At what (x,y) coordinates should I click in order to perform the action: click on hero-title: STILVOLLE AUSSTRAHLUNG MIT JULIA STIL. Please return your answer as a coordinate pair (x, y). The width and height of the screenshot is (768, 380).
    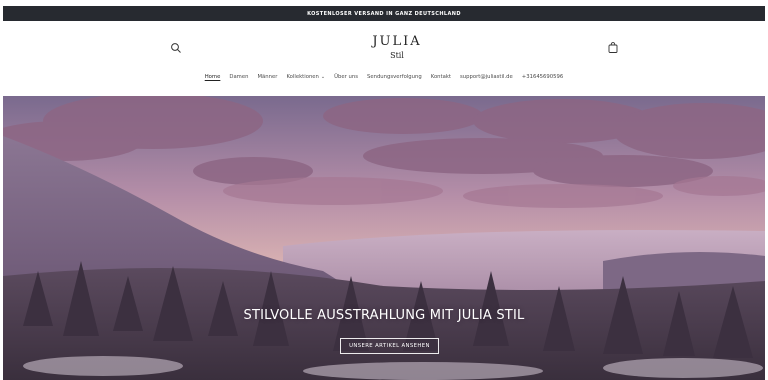
    Looking at the image, I should click on (384, 315).